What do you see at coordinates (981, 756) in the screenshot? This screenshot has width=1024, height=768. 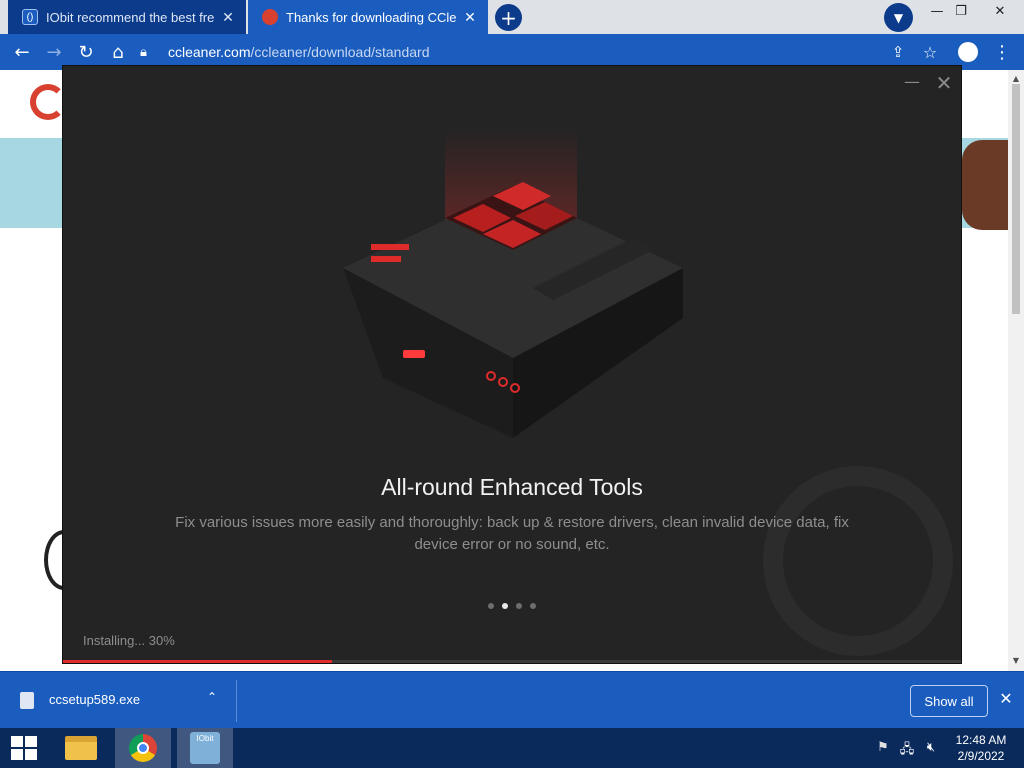 I see `clock-date: 2/9/2022` at bounding box center [981, 756].